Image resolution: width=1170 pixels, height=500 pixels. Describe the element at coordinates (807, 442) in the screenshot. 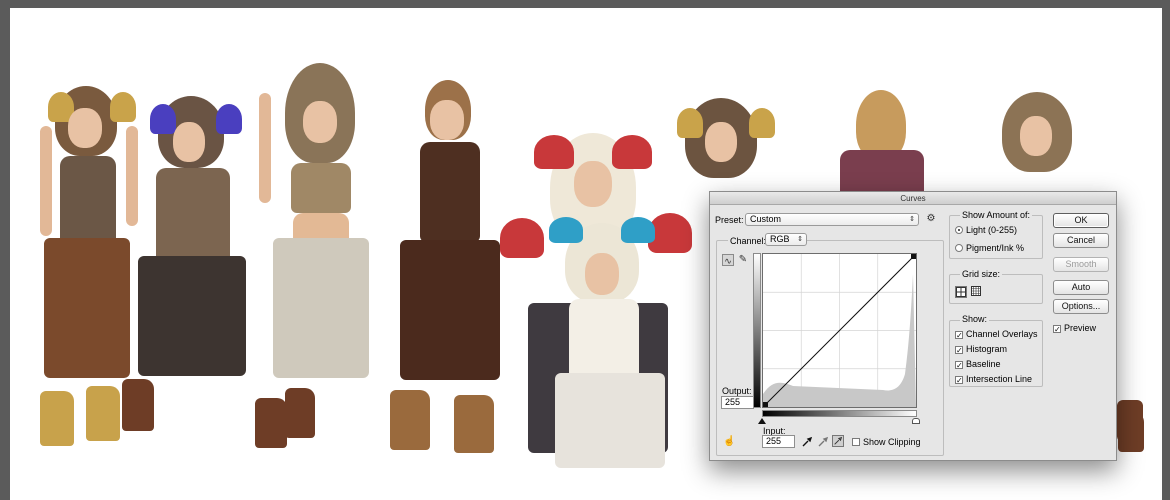

I see `eyedropper-black-icon` at that location.